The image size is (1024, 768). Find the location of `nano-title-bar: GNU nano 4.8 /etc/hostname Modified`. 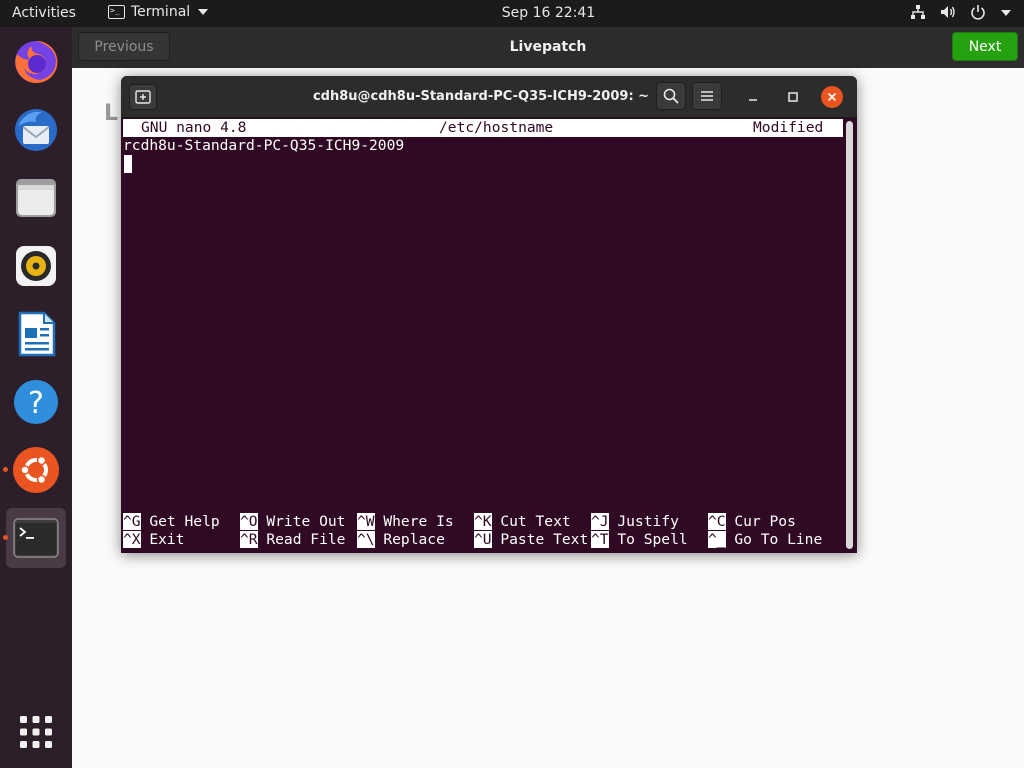

nano-title-bar: GNU nano 4.8 /etc/hostname Modified is located at coordinates (483, 128).